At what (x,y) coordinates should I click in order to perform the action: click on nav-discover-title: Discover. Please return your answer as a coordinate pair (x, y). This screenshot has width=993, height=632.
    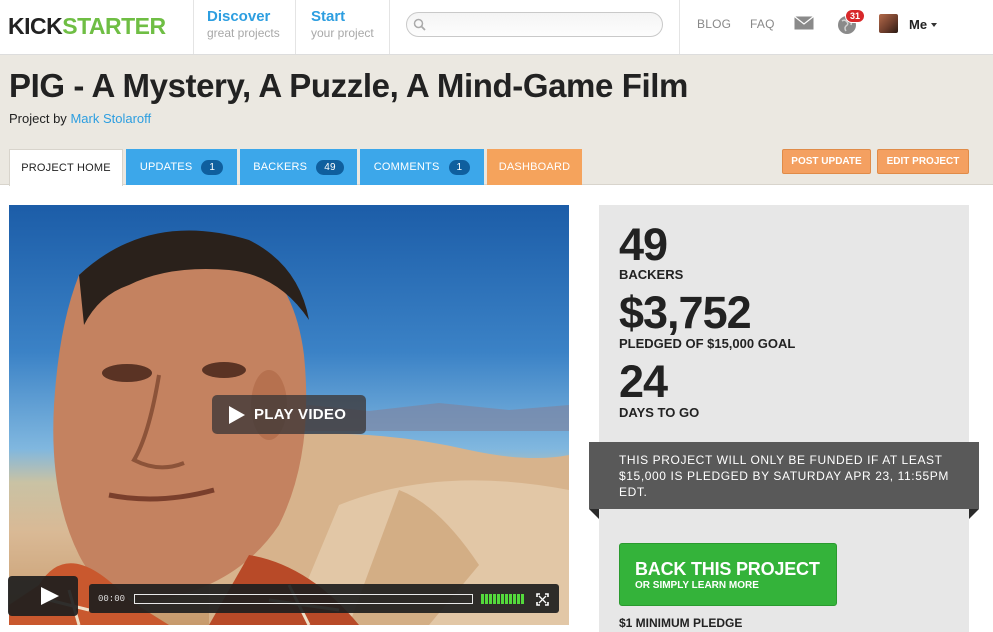
    Looking at the image, I should click on (239, 16).